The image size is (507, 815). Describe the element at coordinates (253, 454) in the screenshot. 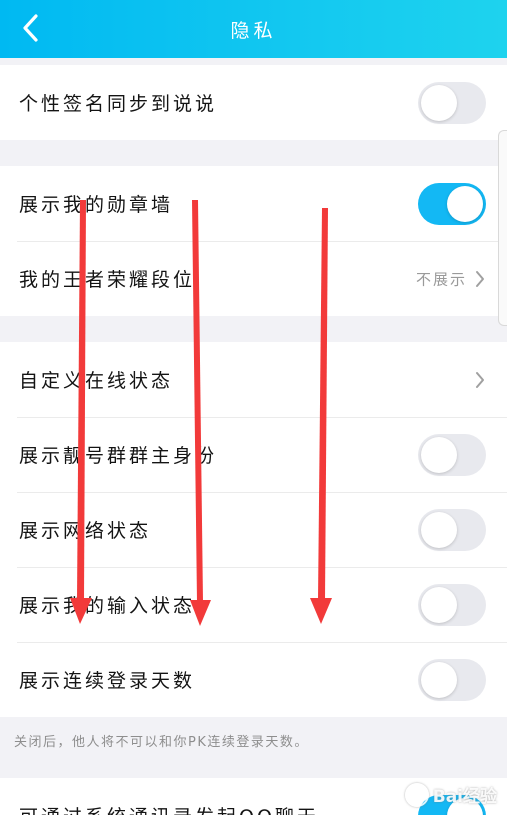

I see `settings-row: 展示靓号群群主身份` at that location.